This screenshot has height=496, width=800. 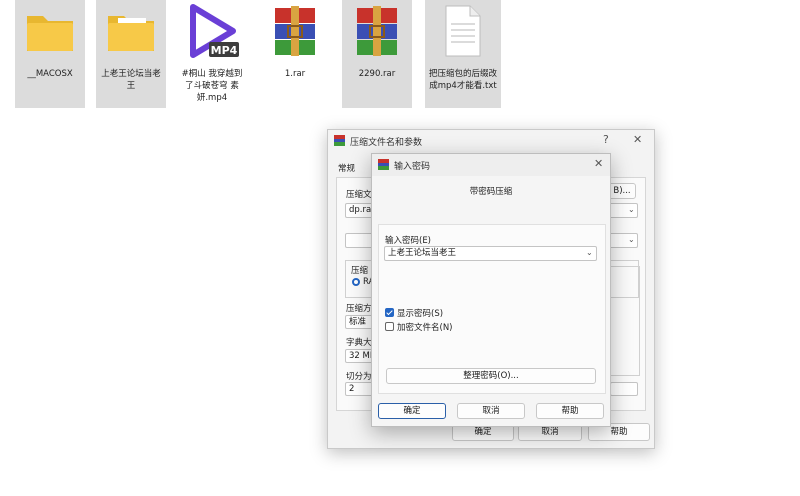 I want to click on show-password-label: 显示密码(S), so click(x=420, y=314).